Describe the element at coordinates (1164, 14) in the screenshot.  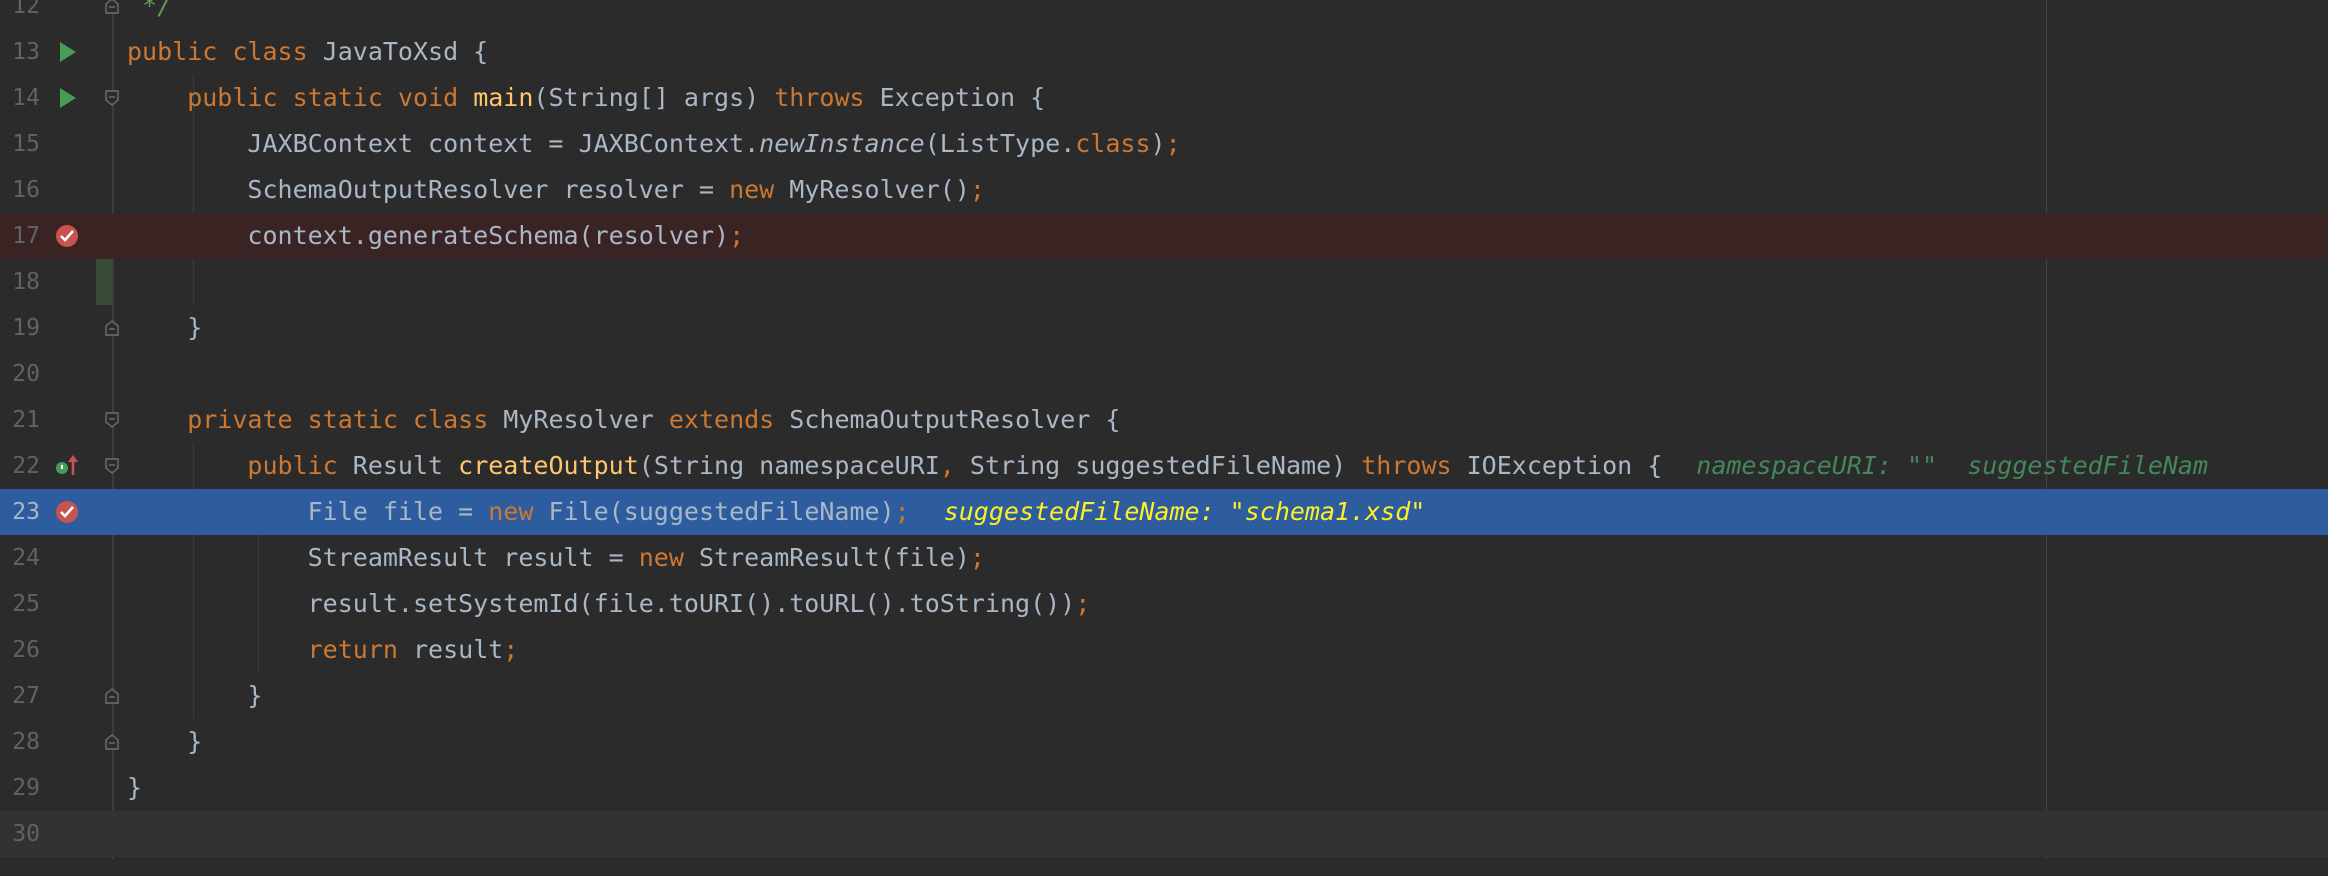
I see `code-line: 12 */` at that location.